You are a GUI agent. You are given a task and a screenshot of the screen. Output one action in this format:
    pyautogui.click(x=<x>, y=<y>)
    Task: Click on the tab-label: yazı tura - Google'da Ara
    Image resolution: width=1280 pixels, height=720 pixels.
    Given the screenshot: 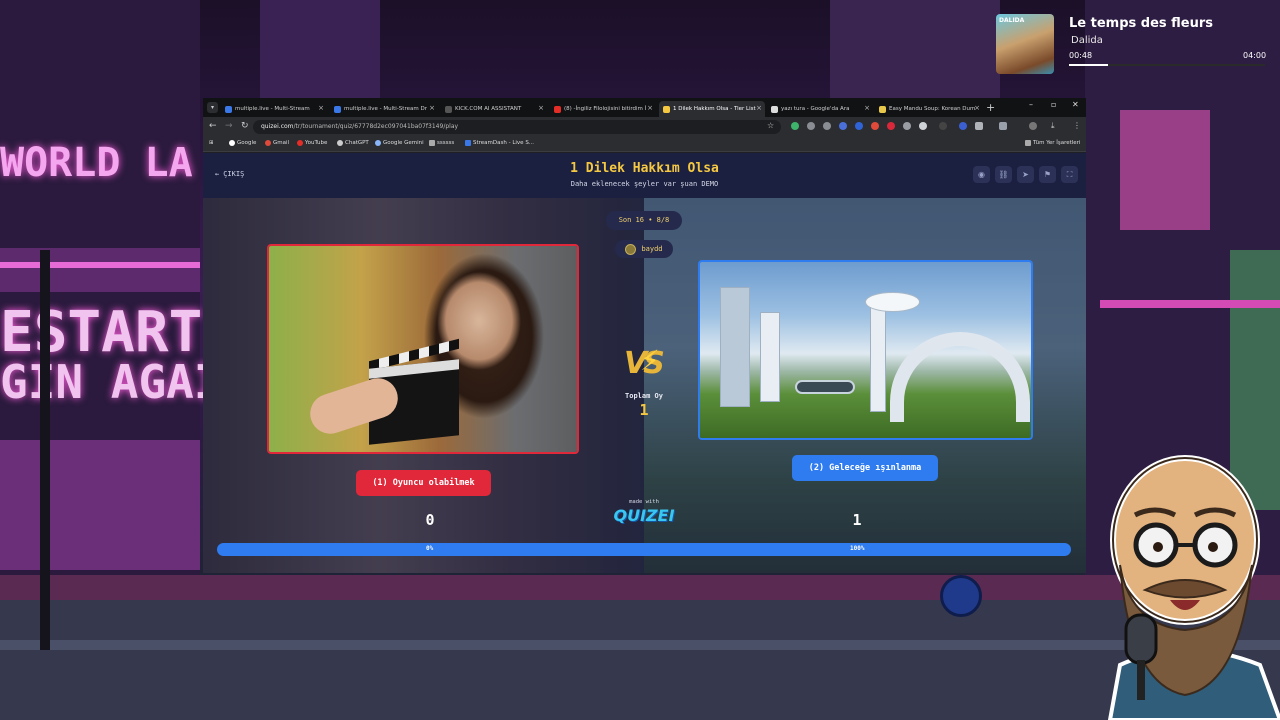 What is the action you would take?
    pyautogui.click(x=815, y=109)
    